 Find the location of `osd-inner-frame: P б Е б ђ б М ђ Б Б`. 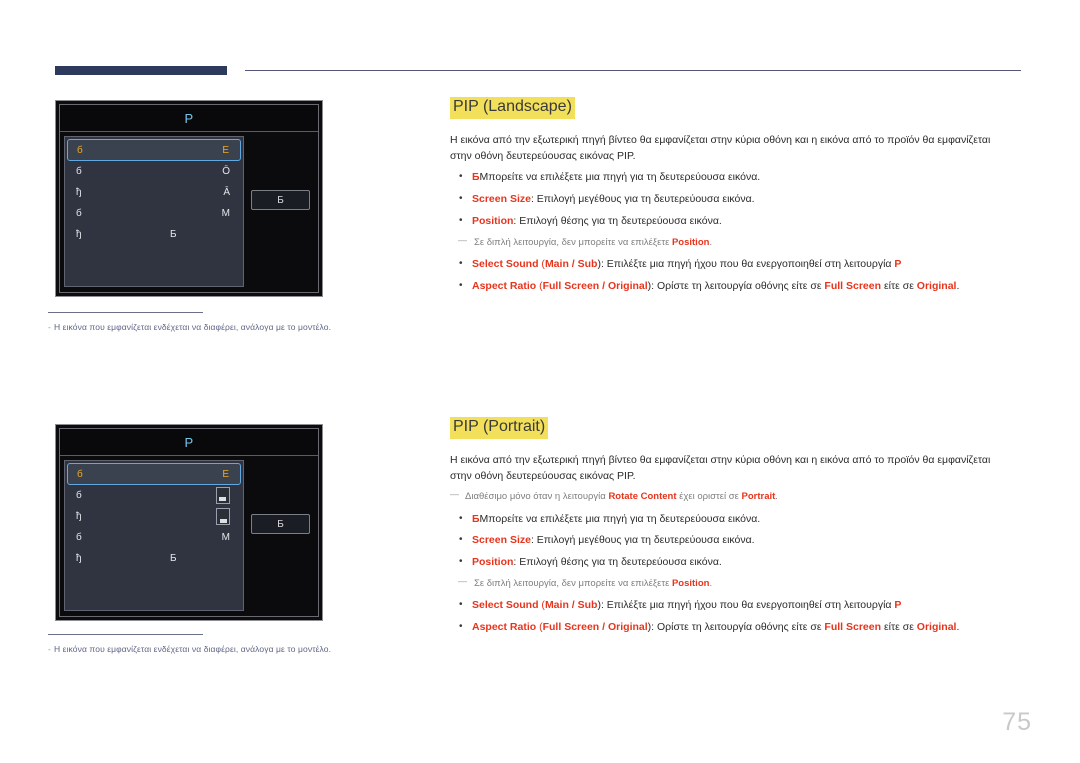

osd-inner-frame: P б Е б ђ б М ђ Б Б is located at coordinates (189, 522).